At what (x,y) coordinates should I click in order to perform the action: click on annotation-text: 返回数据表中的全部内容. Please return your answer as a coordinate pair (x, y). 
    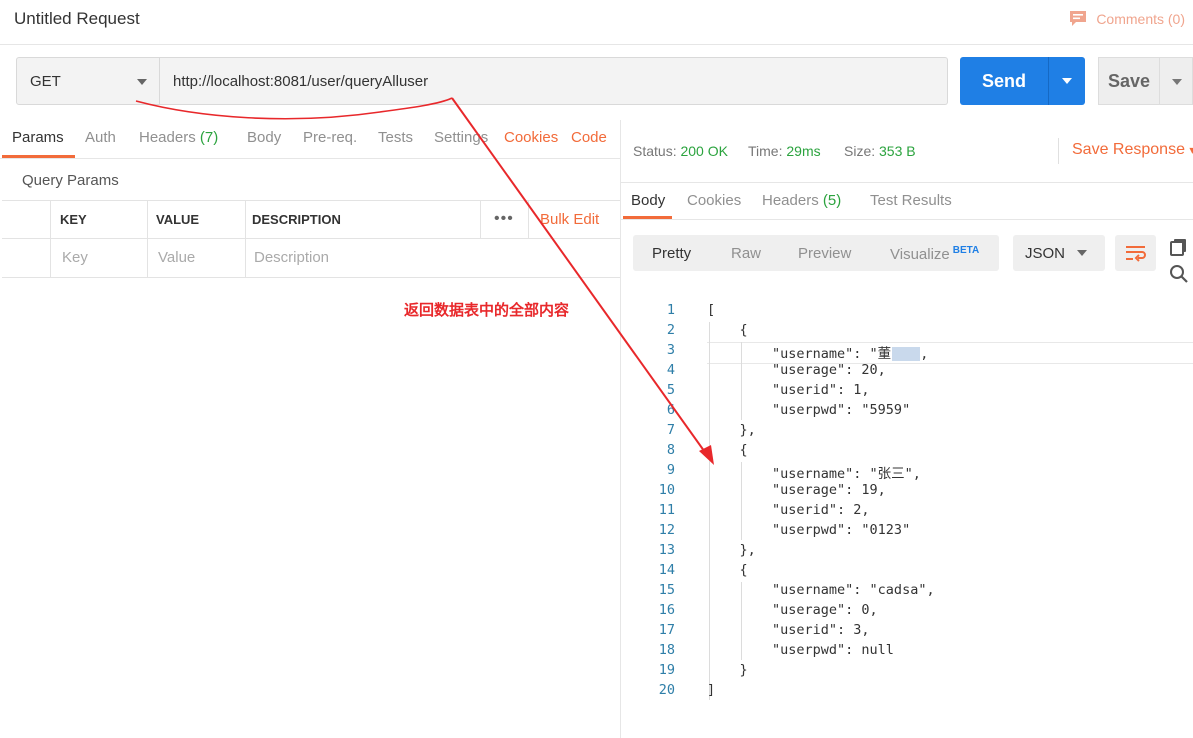
    Looking at the image, I should click on (487, 310).